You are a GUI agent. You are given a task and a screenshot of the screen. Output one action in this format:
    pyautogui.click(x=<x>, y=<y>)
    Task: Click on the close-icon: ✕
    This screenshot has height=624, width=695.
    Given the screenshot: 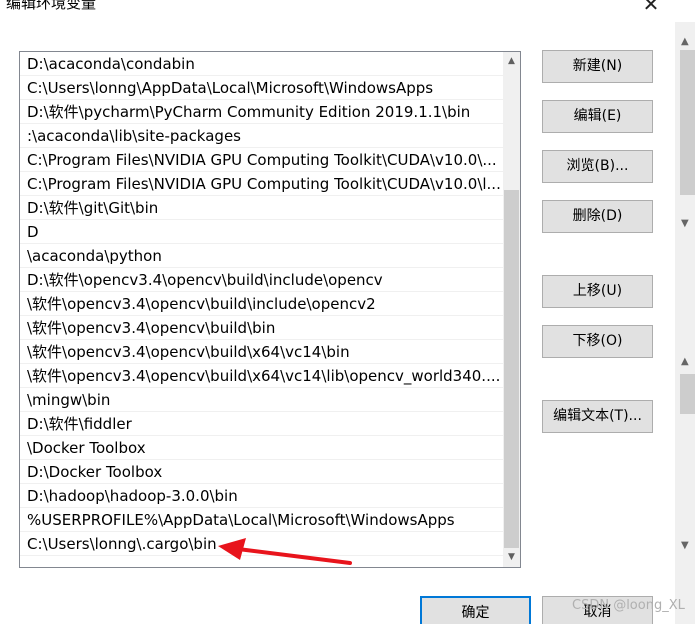 What is the action you would take?
    pyautogui.click(x=651, y=9)
    